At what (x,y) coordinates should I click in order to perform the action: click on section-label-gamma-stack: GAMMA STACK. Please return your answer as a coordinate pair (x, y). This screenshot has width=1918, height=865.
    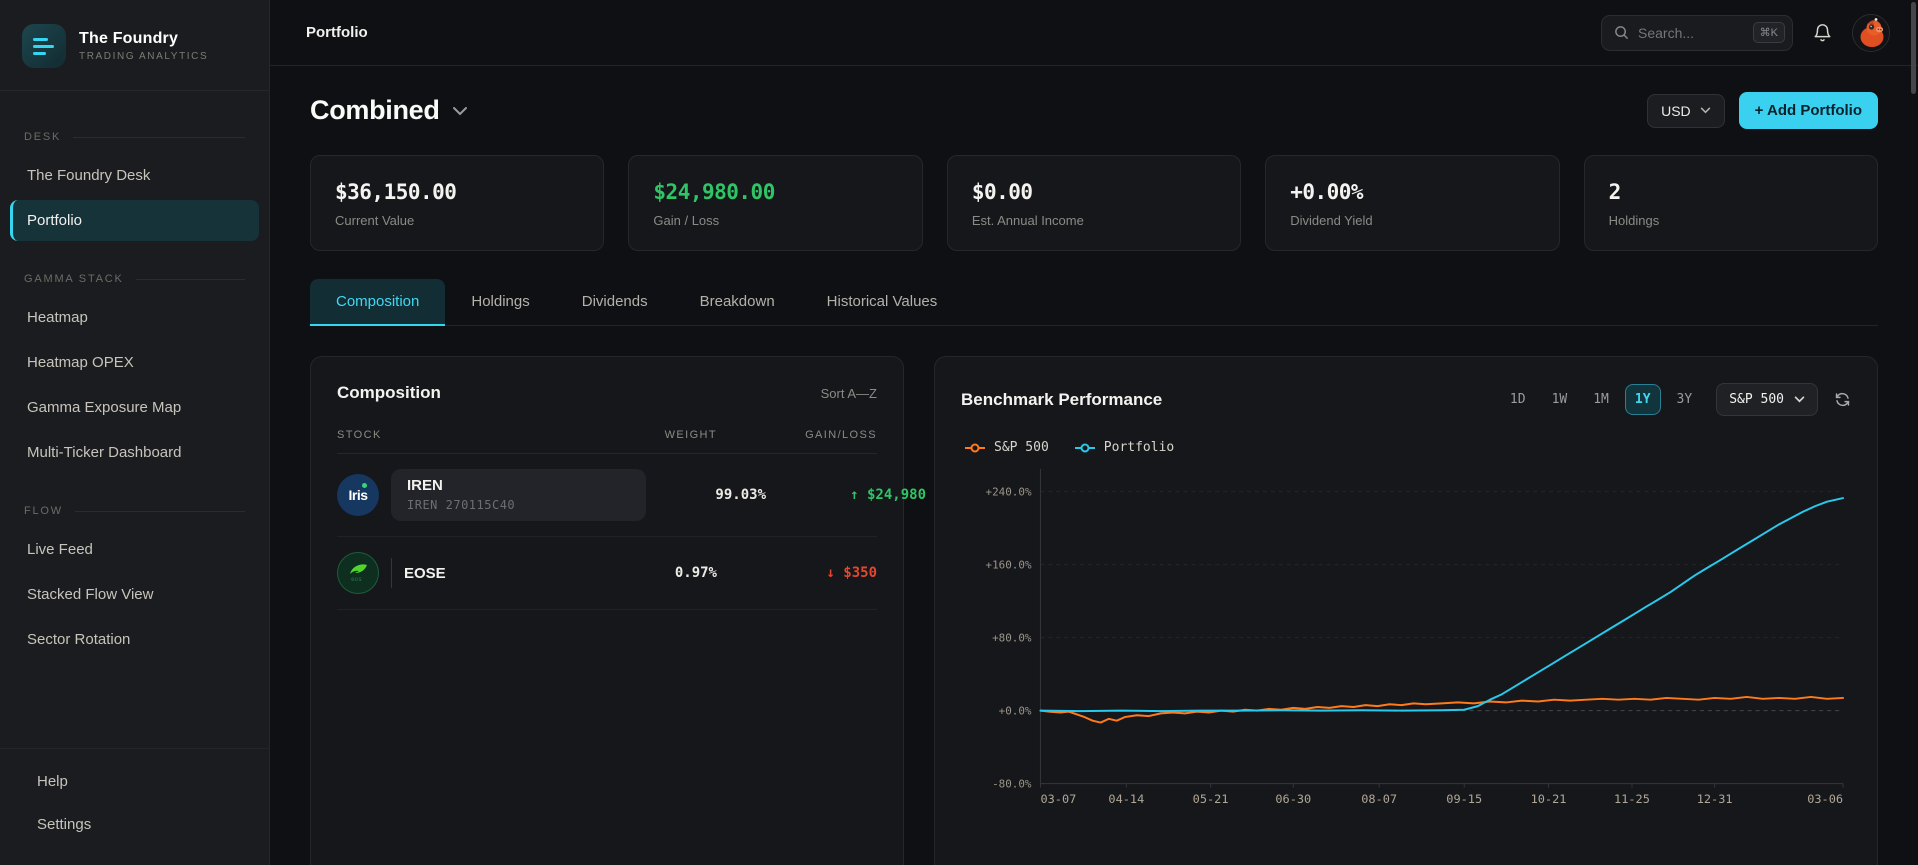
    Looking at the image, I should click on (134, 277).